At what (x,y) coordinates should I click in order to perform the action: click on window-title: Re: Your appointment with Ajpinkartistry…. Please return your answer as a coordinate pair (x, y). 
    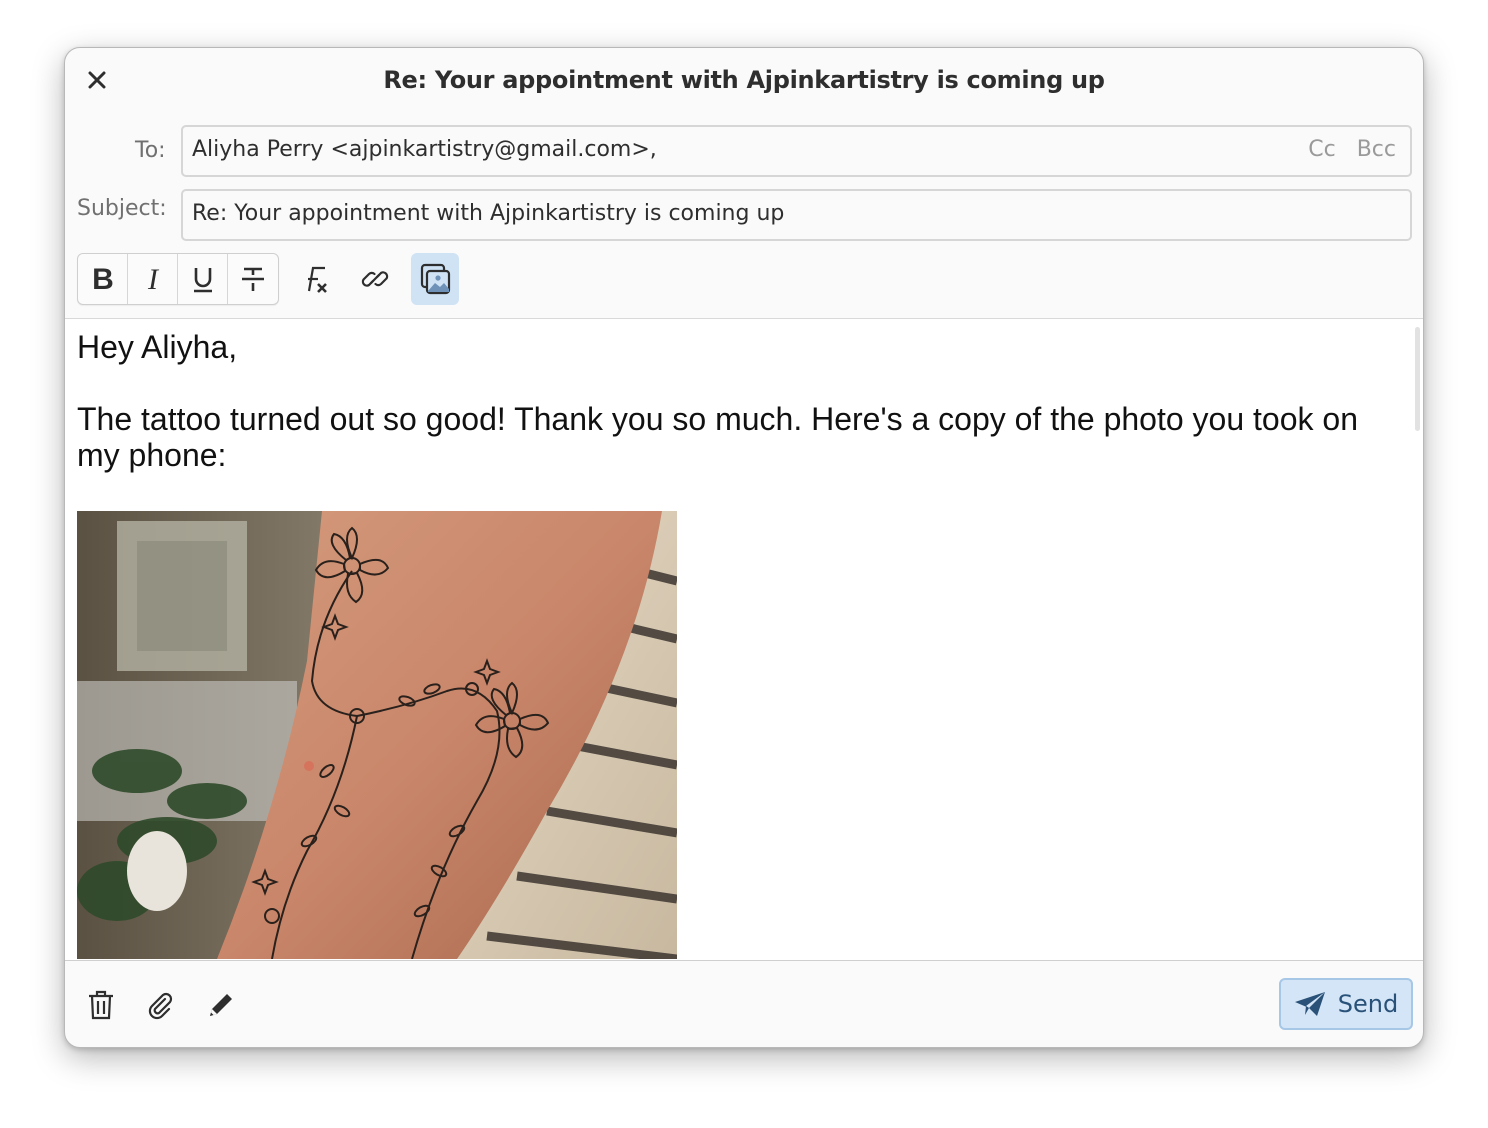
    Looking at the image, I should click on (744, 80).